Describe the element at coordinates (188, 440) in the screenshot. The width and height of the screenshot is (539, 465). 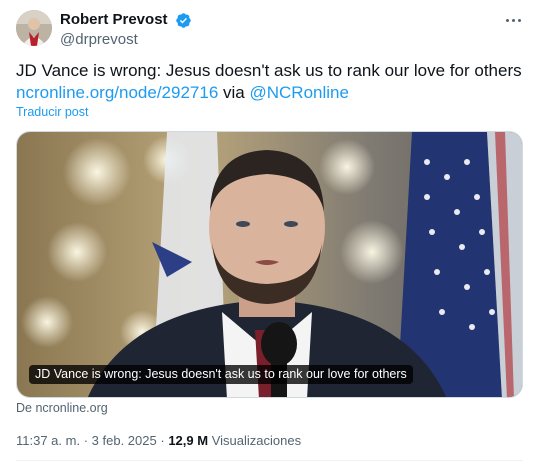
I see `views-count: 12,9 M` at that location.